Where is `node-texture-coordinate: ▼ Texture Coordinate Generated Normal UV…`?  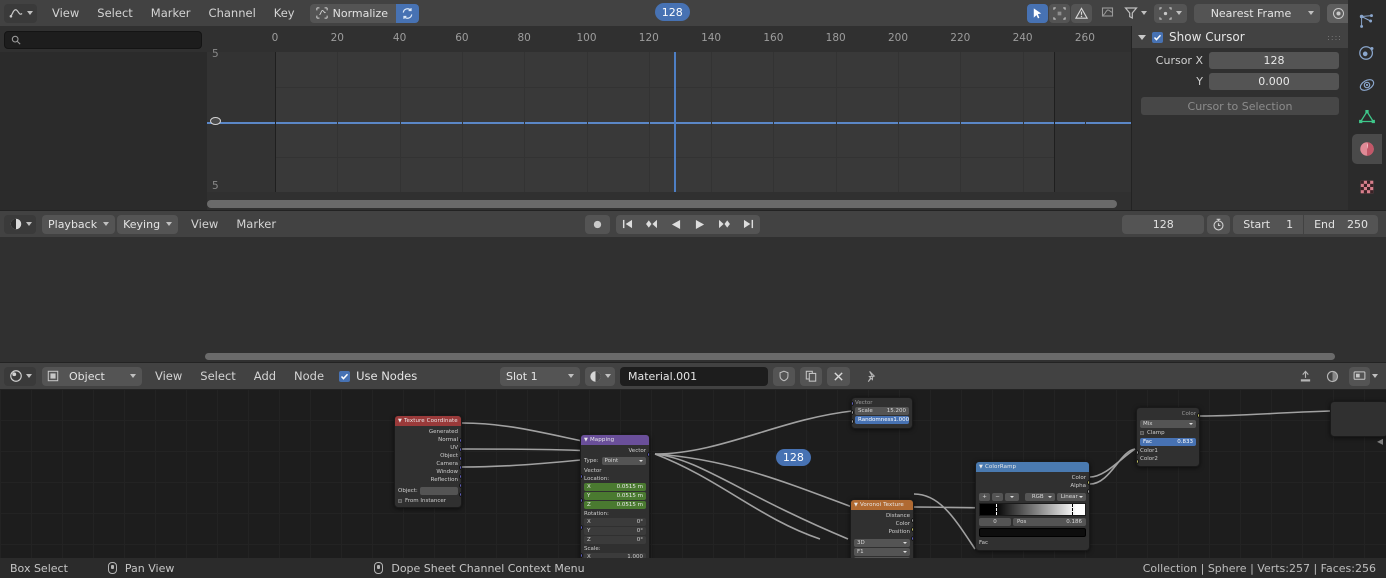 node-texture-coordinate: ▼ Texture Coordinate Generated Normal UV… is located at coordinates (428, 461).